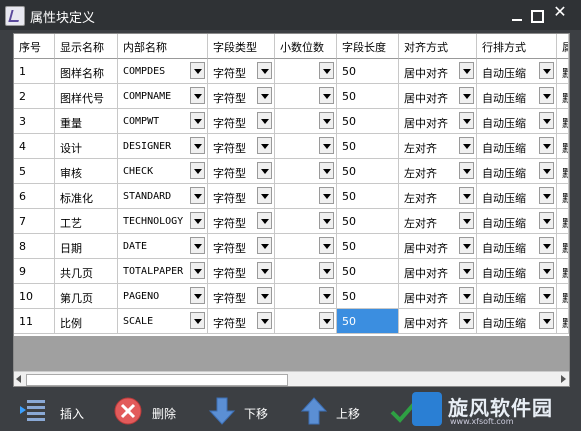 The width and height of the screenshot is (581, 431). I want to click on table-row: 10 第几页 PAGENO 字符型 50 居中对齐 自动压缩 默, so click(291, 296).